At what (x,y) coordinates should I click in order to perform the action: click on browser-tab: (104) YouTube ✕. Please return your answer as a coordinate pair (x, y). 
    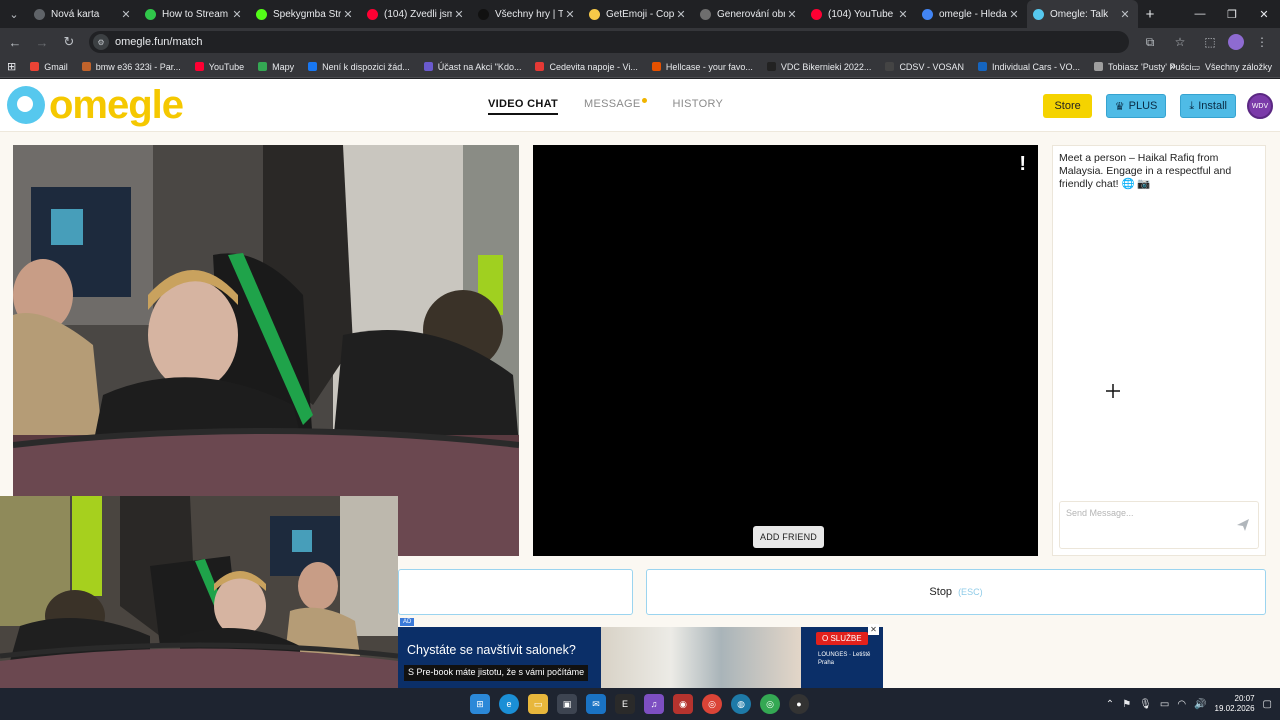
    Looking at the image, I should click on (860, 14).